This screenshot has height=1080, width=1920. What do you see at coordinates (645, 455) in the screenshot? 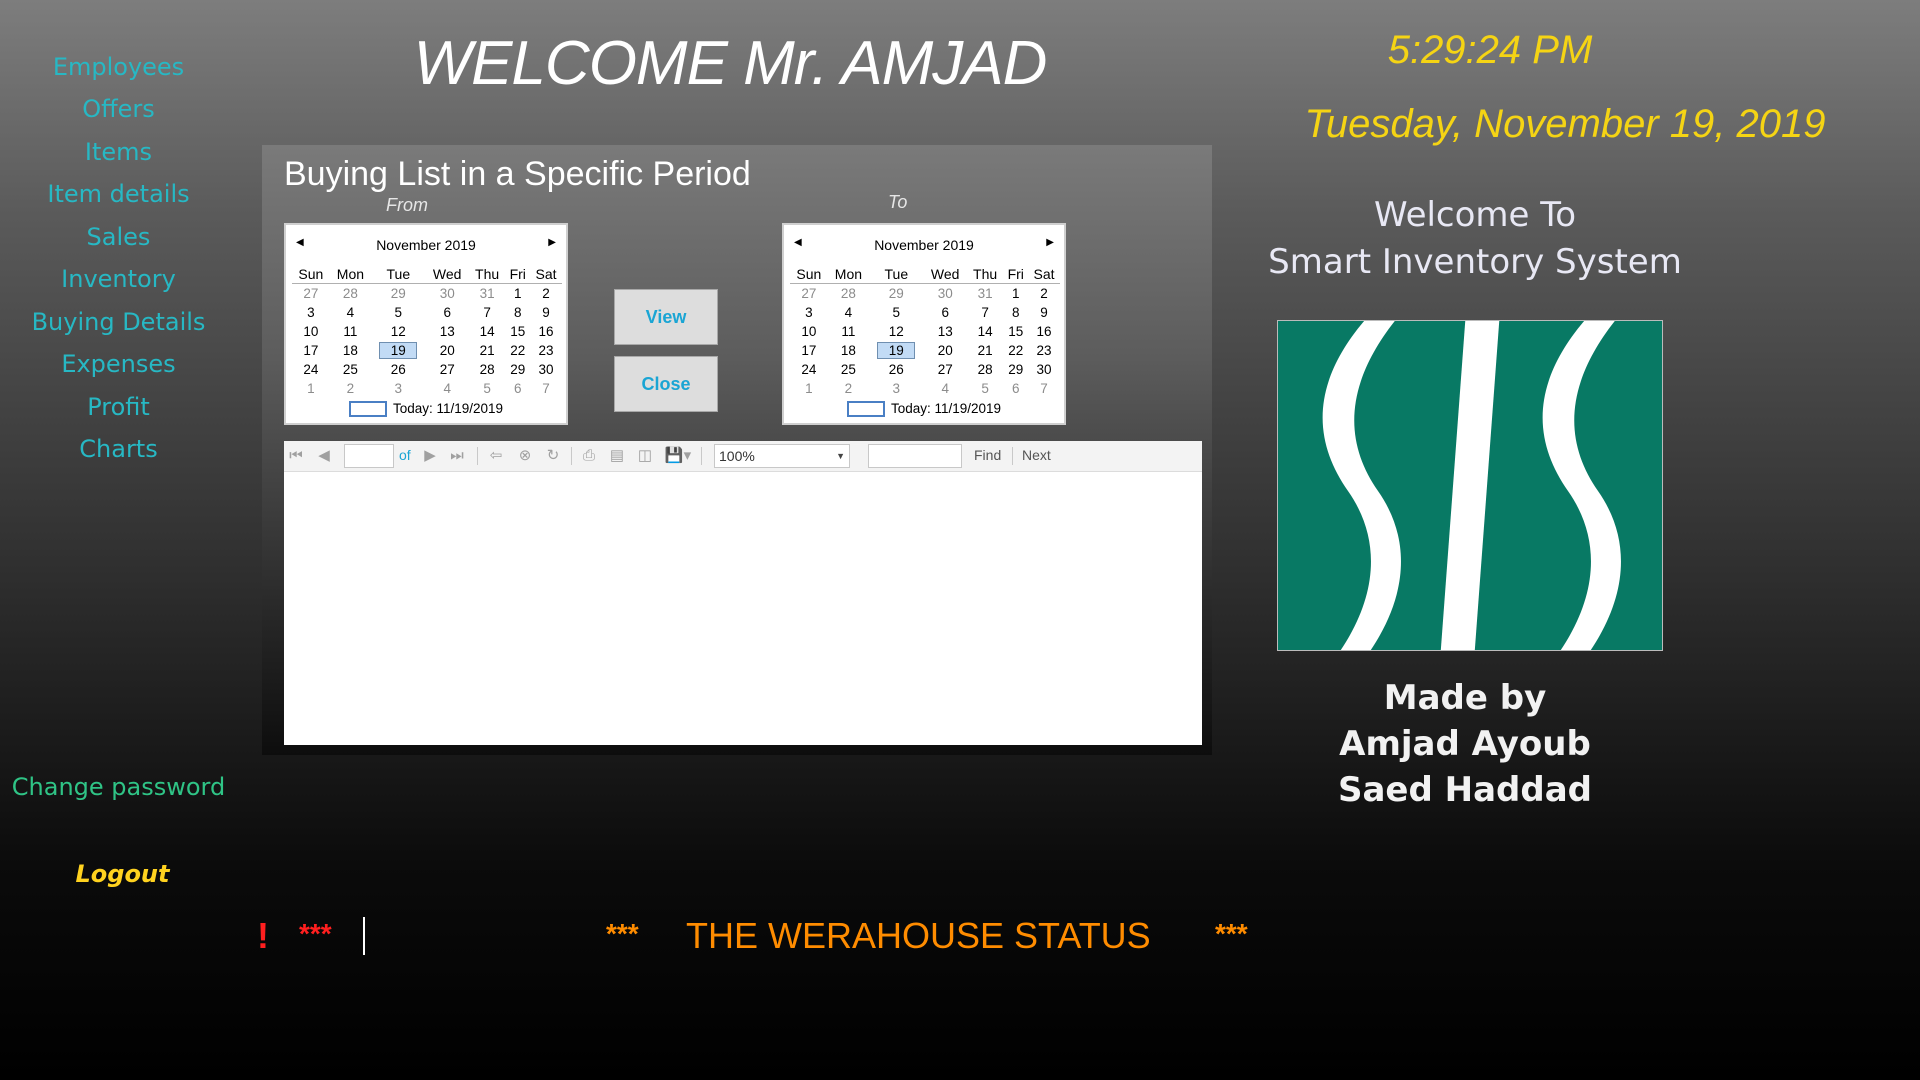
I see `page-setup-icon: ◫` at bounding box center [645, 455].